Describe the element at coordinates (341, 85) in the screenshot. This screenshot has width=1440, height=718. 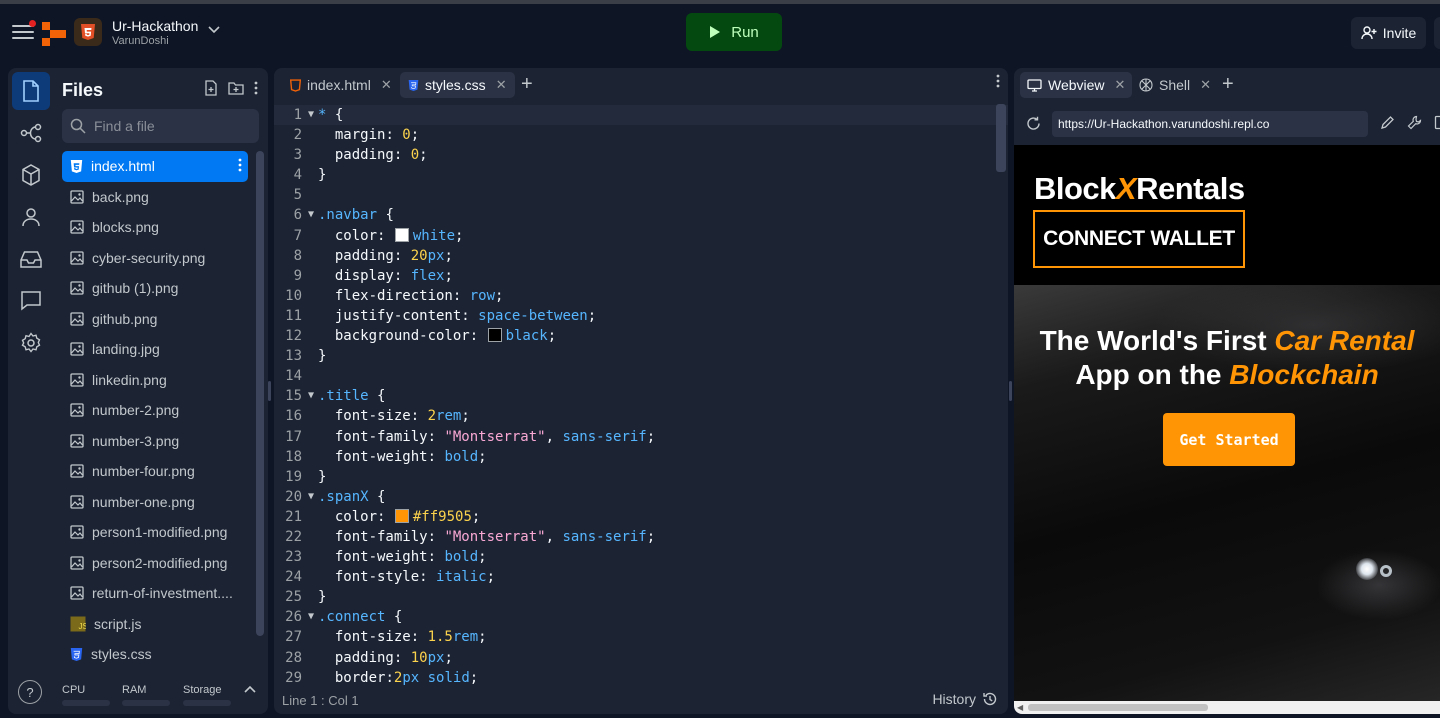
I see `tab-index-html: index.html ✕` at that location.